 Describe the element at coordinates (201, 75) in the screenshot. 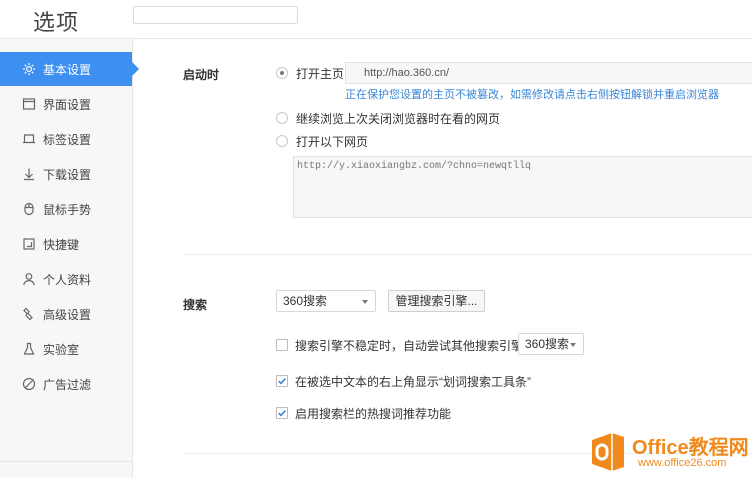

I see `startup-section-label: 启动时` at that location.